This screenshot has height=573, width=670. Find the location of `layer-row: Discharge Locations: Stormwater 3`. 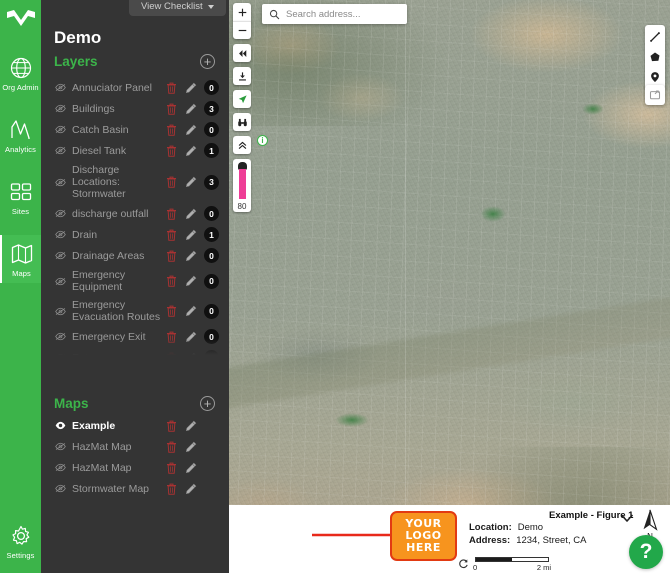

layer-row: Discharge Locations: Stormwater 3 is located at coordinates (135, 182).